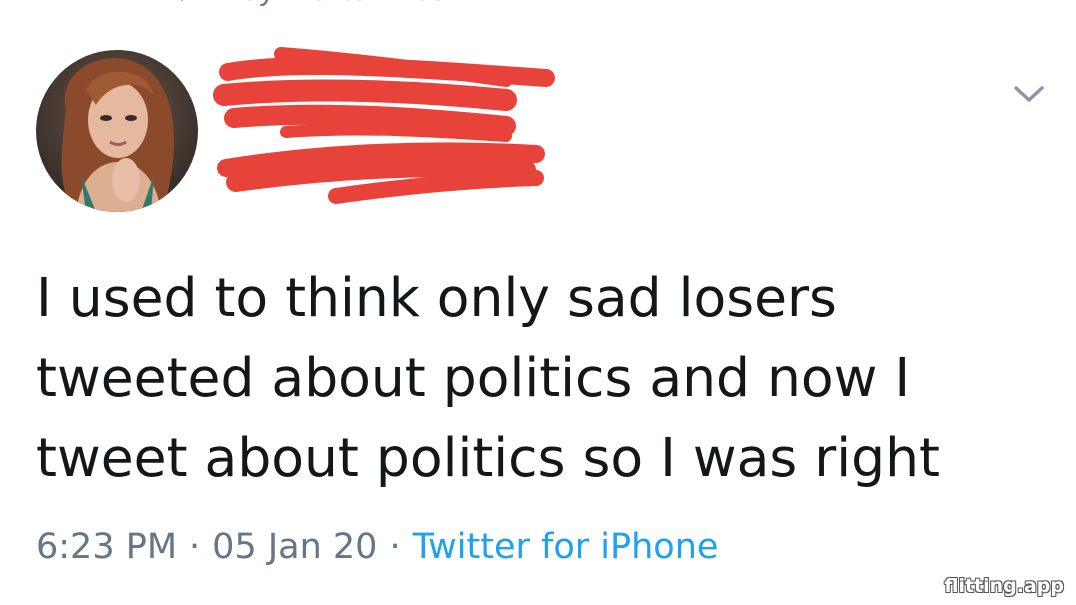 Image resolution: width=1076 pixels, height=605 pixels. Describe the element at coordinates (106, 547) in the screenshot. I see `tweet-time: 6:23 PM` at that location.